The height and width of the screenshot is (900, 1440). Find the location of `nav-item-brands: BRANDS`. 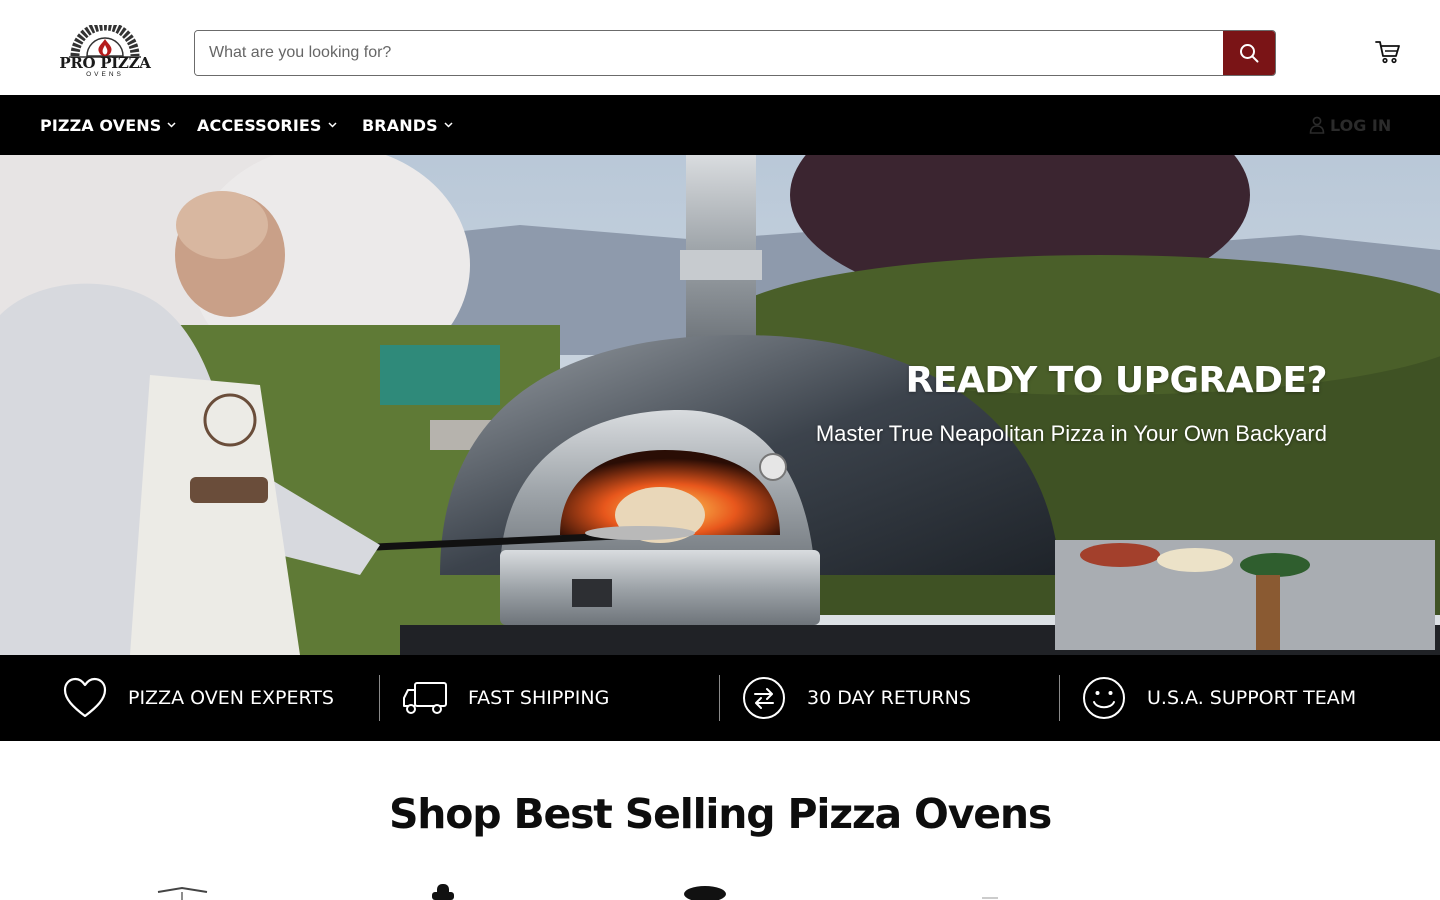

nav-item-brands: BRANDS is located at coordinates (407, 125).